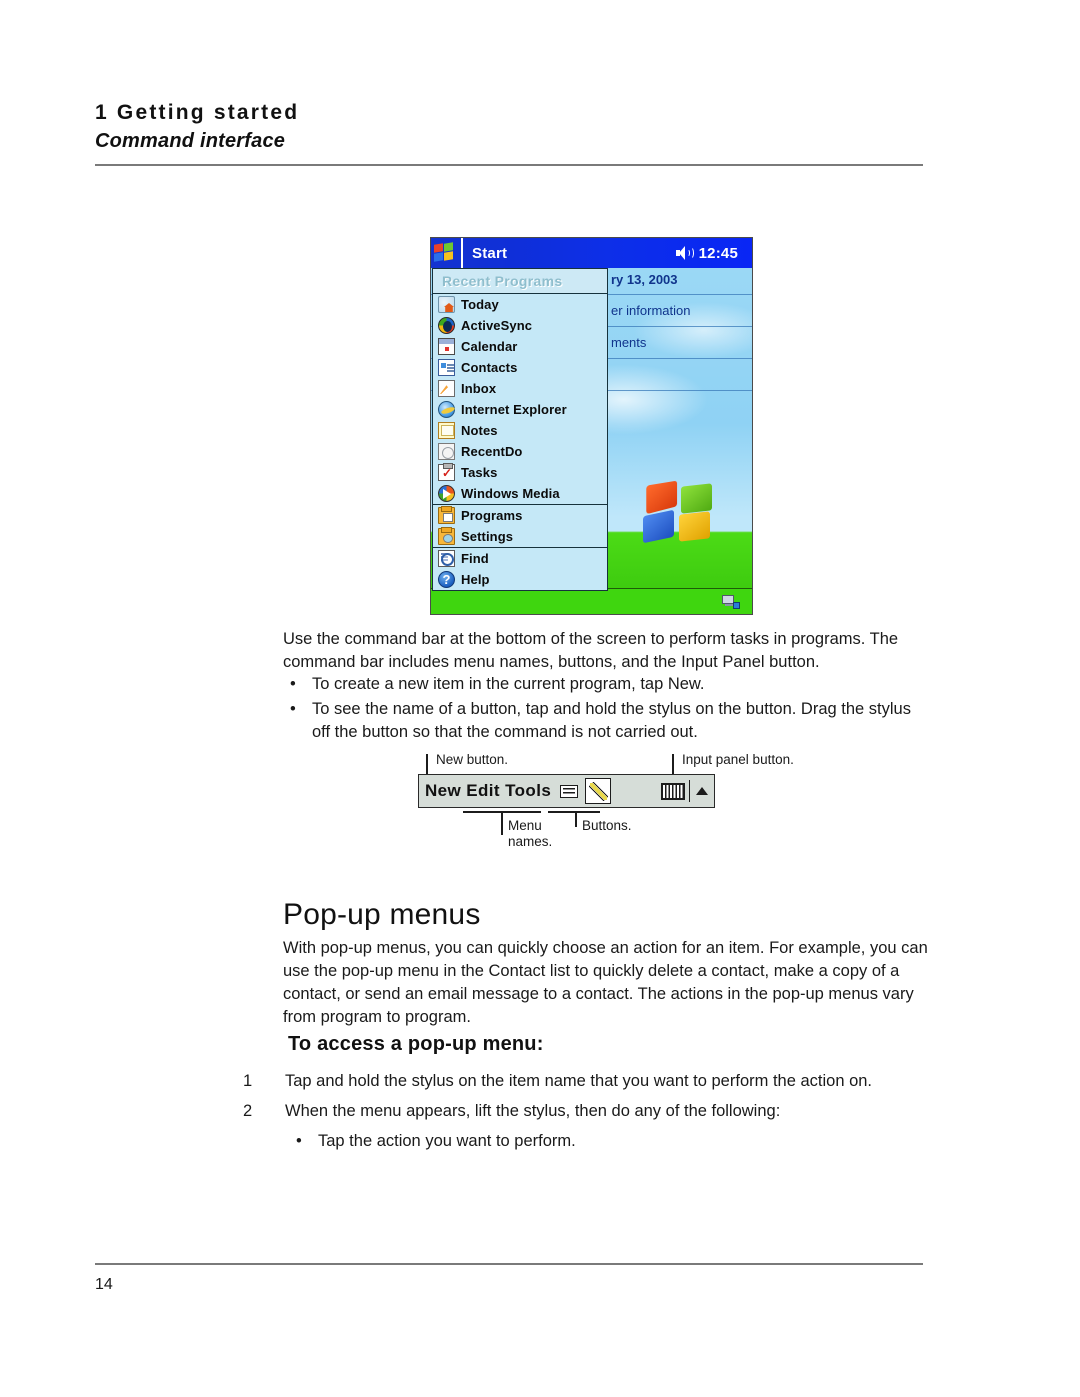 The height and width of the screenshot is (1397, 1080). I want to click on callout-new-button: New button., so click(472, 759).